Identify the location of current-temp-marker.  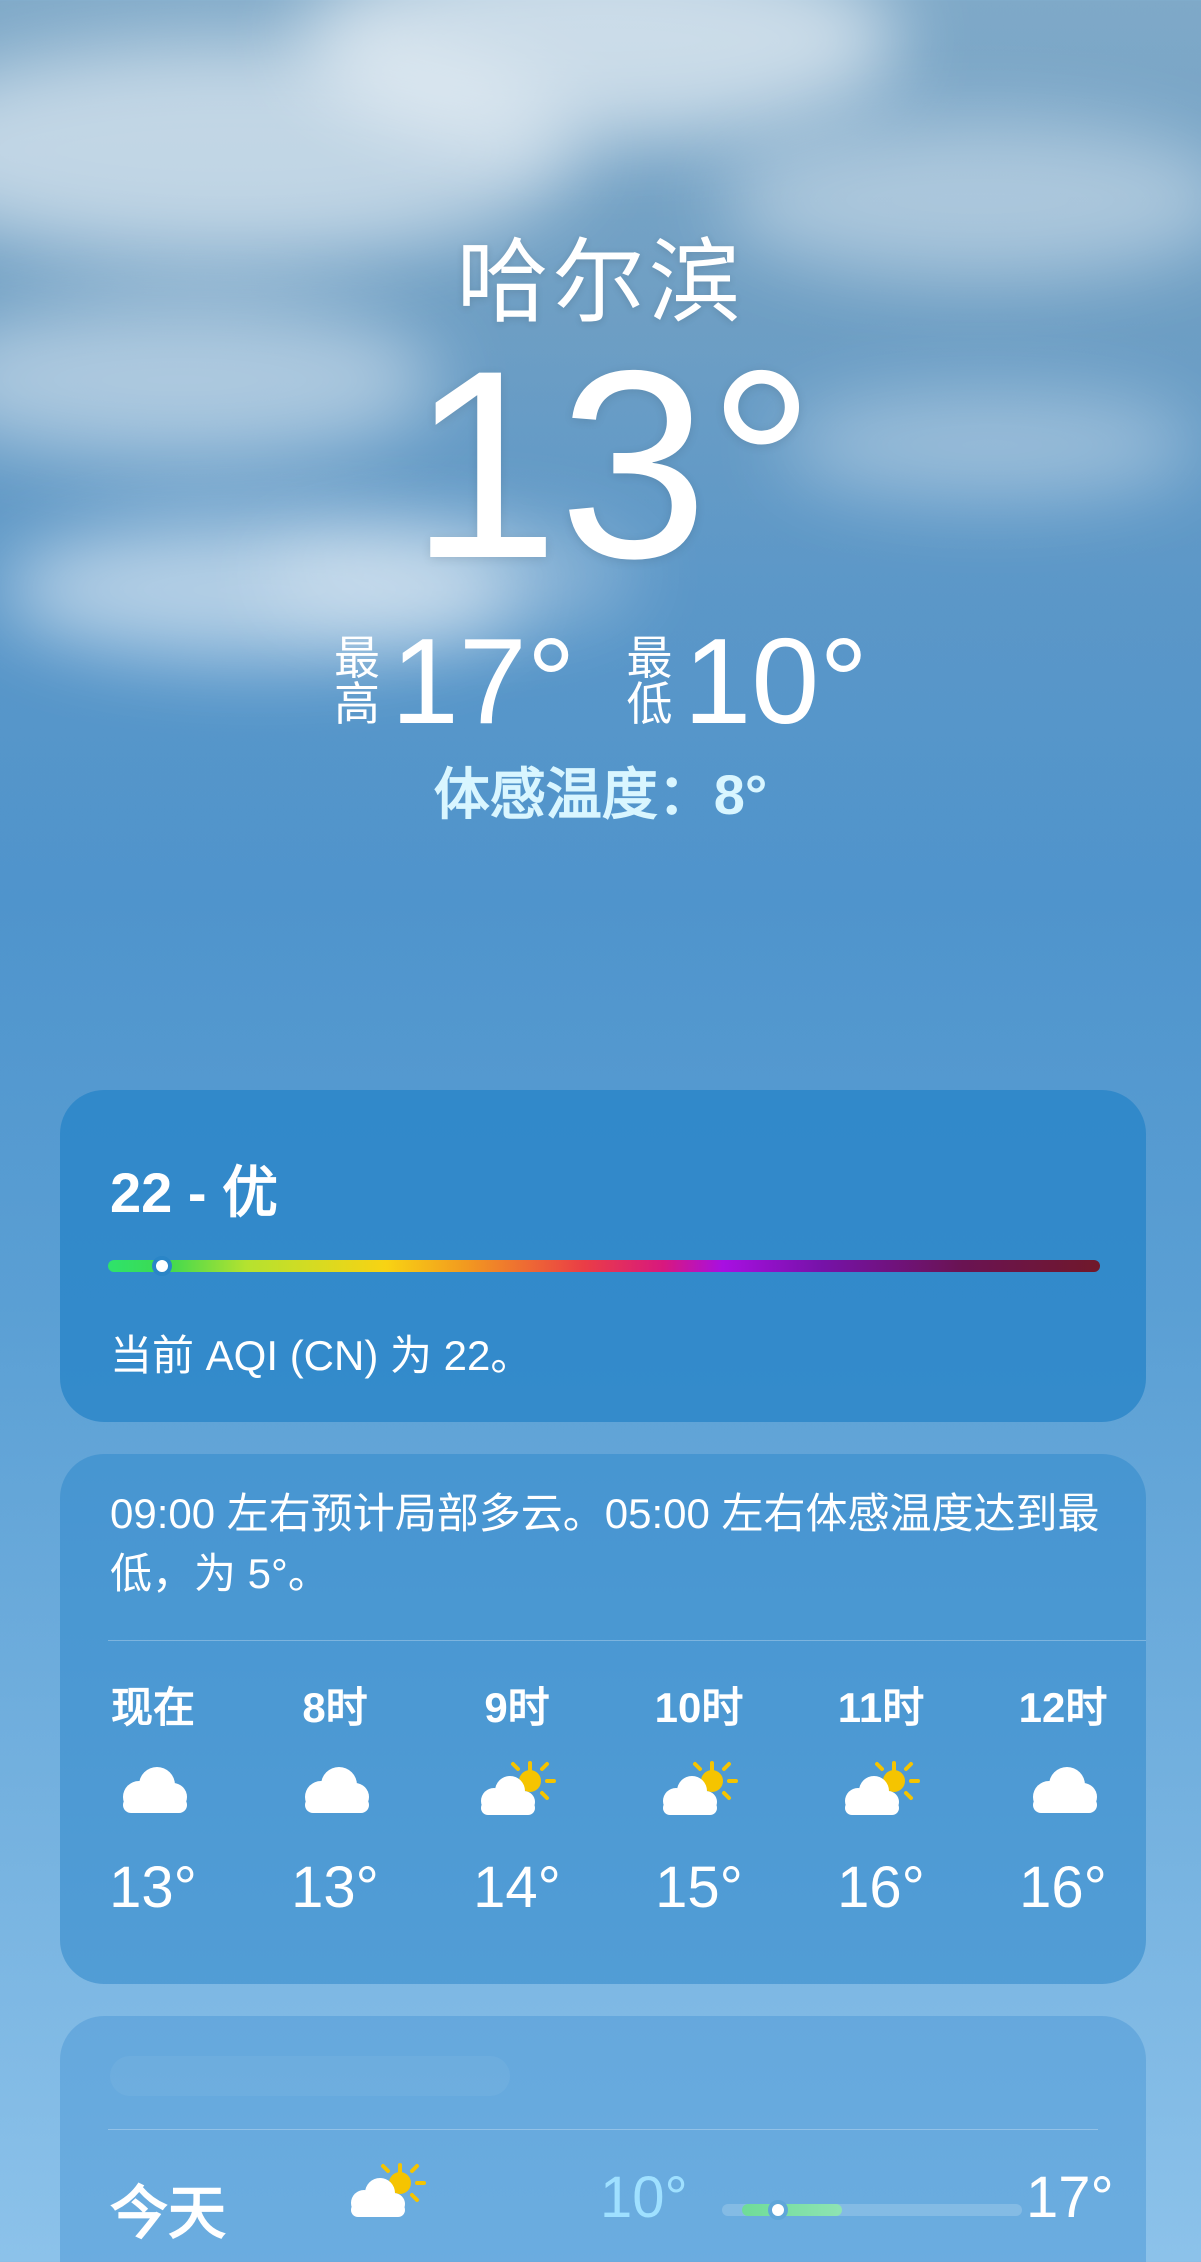
(778, 2210).